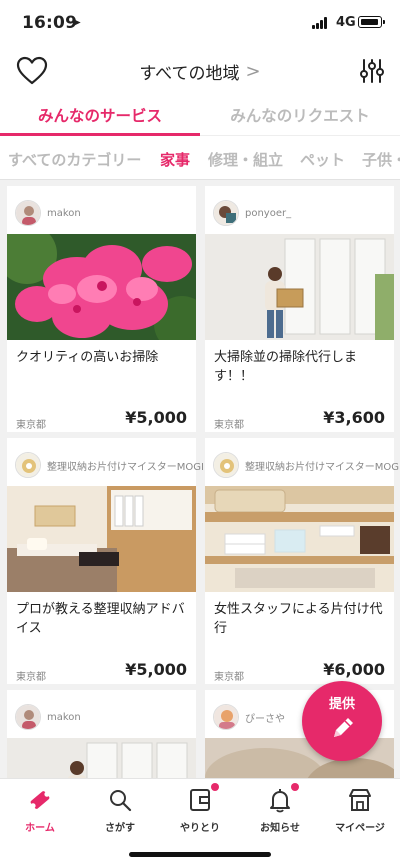 This screenshot has height=866, width=400. What do you see at coordinates (74, 159) in the screenshot?
I see `category-all: すべてのカテゴリー` at bounding box center [74, 159].